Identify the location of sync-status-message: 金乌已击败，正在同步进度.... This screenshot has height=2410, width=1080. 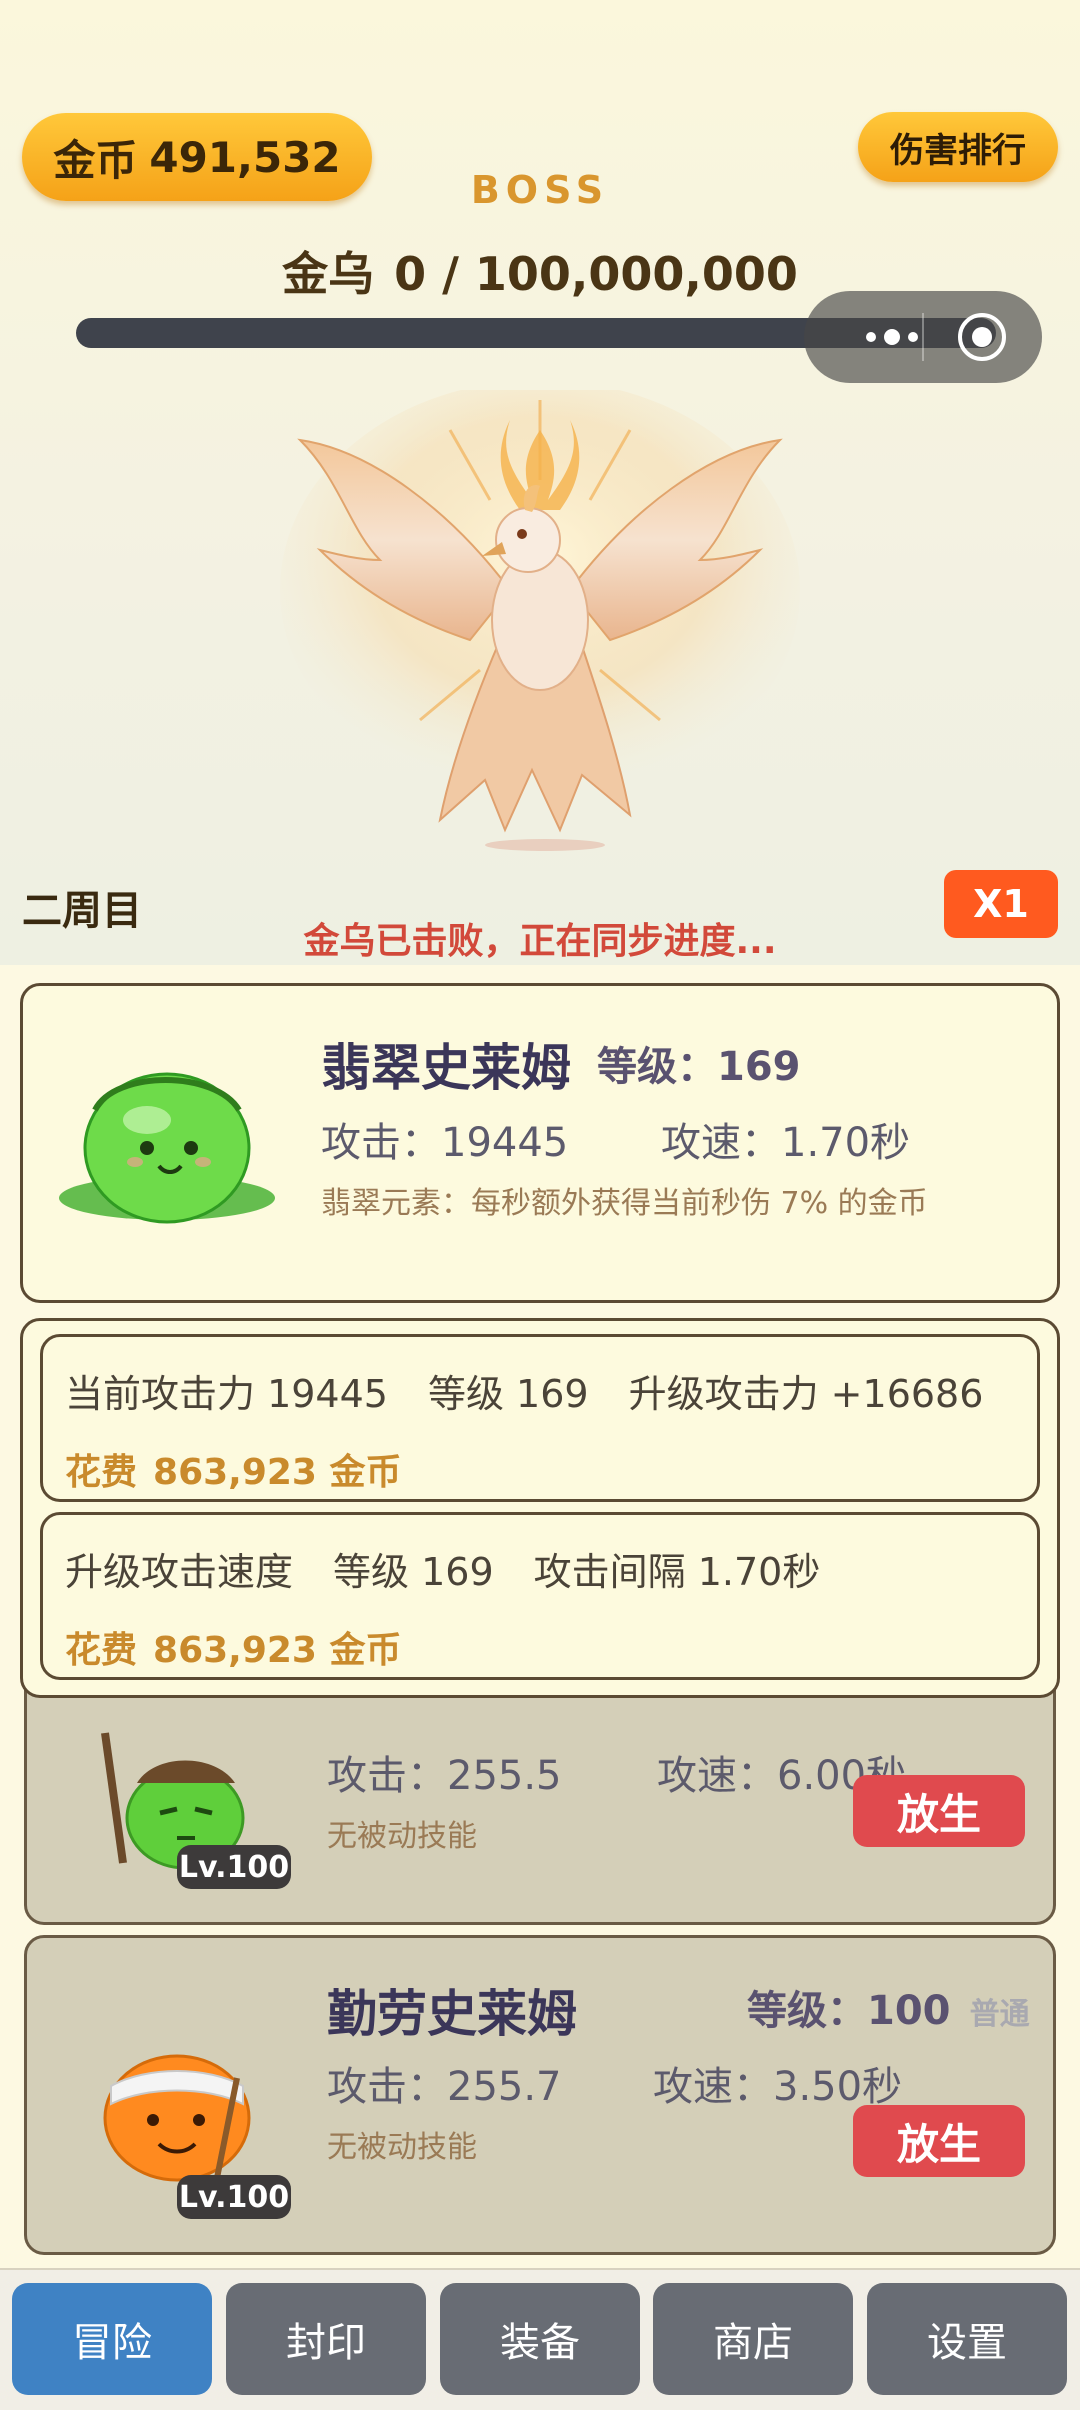
(540, 941).